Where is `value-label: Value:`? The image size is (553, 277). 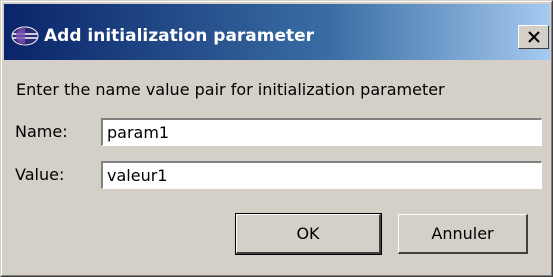 value-label: Value: is located at coordinates (40, 174).